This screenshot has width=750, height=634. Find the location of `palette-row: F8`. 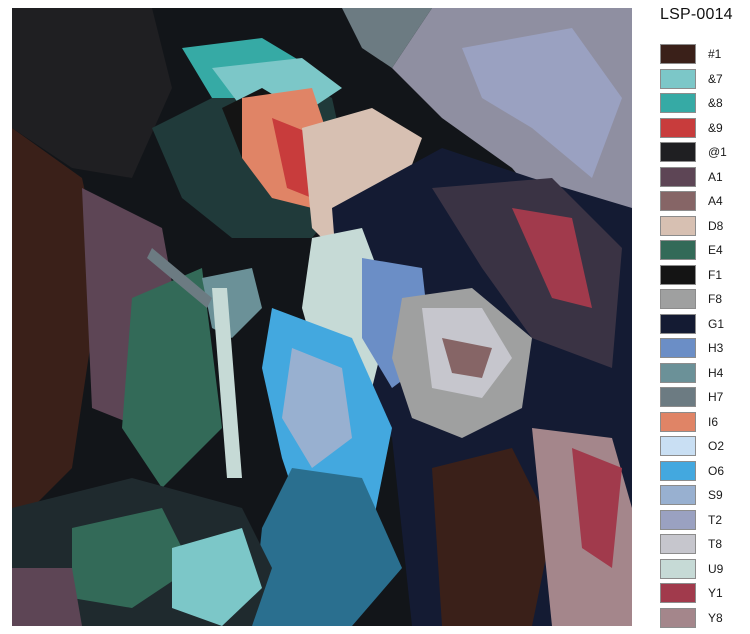

palette-row: F8 is located at coordinates (700, 299).